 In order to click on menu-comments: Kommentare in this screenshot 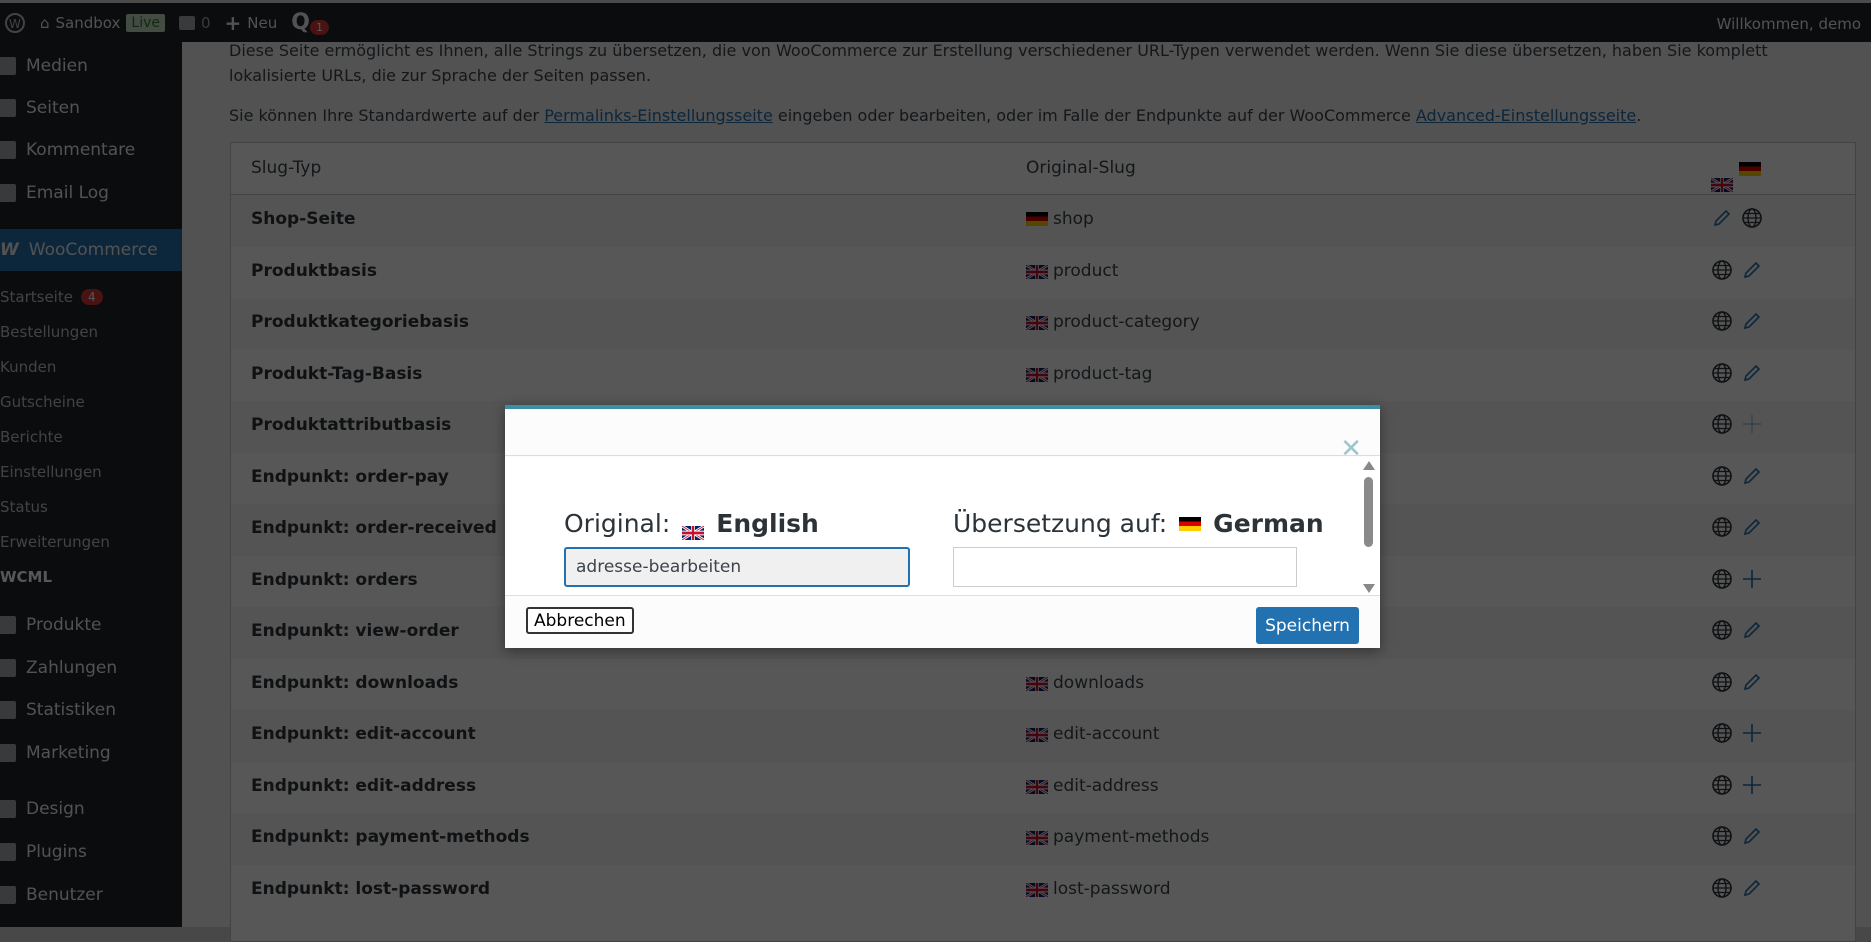, I will do `click(91, 150)`.